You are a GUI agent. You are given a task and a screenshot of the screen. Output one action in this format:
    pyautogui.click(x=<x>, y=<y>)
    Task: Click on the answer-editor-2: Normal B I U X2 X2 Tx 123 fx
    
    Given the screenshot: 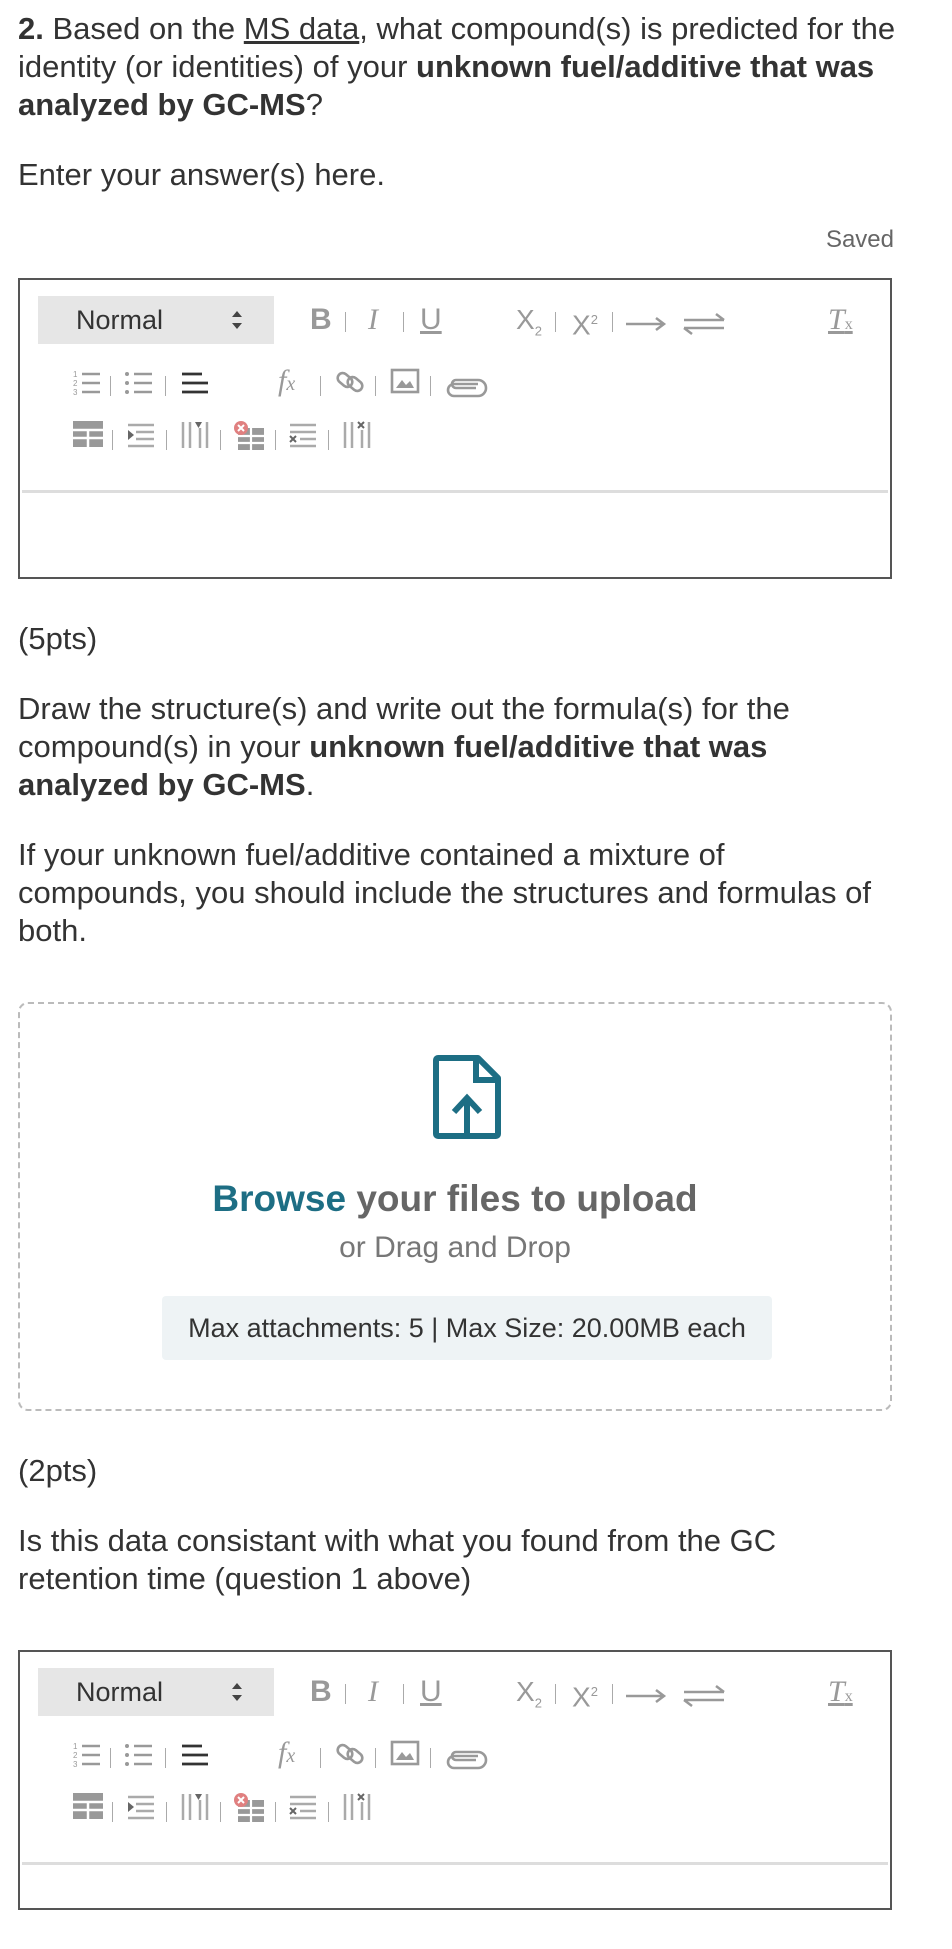 What is the action you would take?
    pyautogui.click(x=455, y=1780)
    